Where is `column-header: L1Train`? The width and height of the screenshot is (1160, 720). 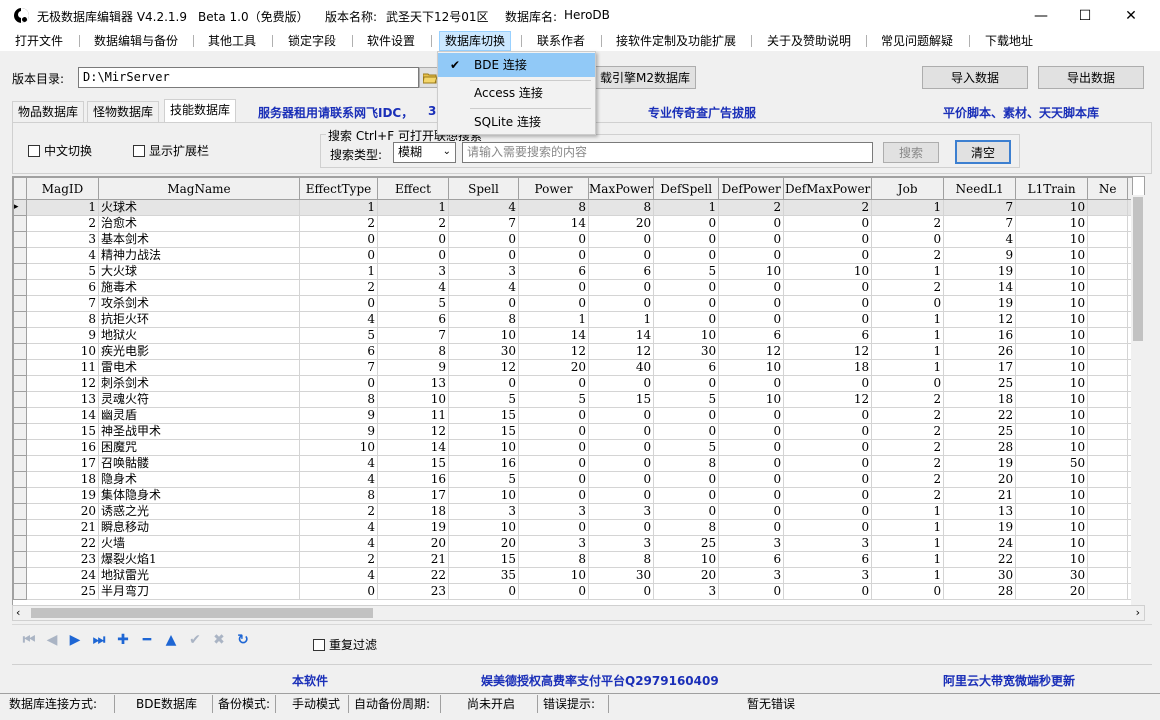
column-header: L1Train is located at coordinates (1052, 188).